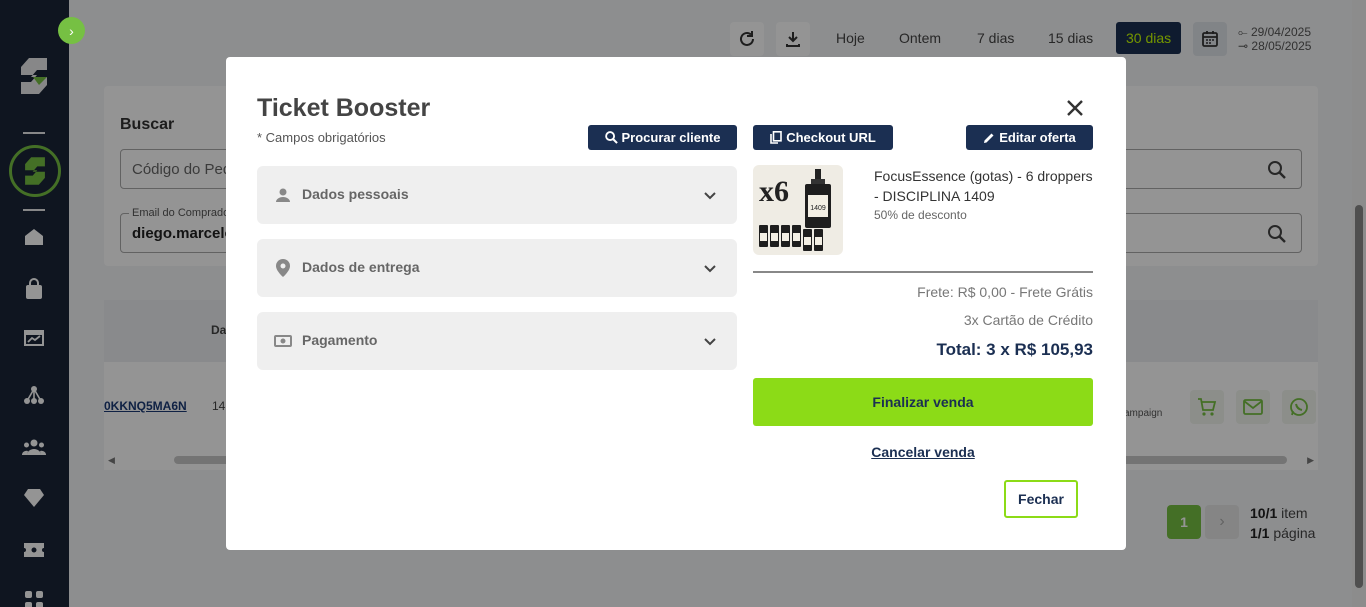 This screenshot has height=607, width=1366. I want to click on summary-divider, so click(923, 272).